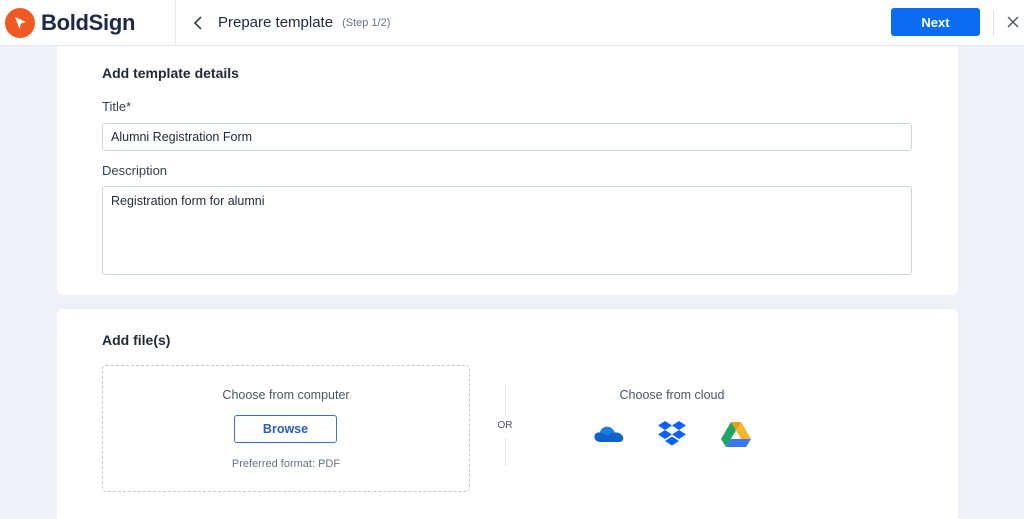  Describe the element at coordinates (117, 106) in the screenshot. I see `title-label: Title*` at that location.